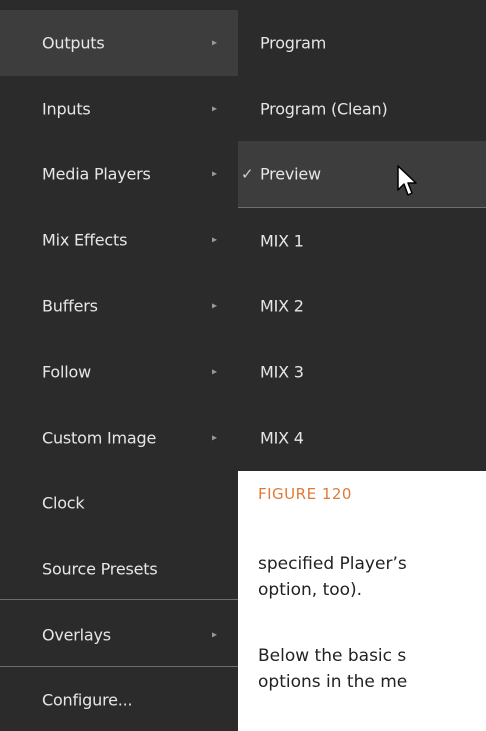  What do you see at coordinates (290, 174) in the screenshot?
I see `submenu-item-label: Preview` at bounding box center [290, 174].